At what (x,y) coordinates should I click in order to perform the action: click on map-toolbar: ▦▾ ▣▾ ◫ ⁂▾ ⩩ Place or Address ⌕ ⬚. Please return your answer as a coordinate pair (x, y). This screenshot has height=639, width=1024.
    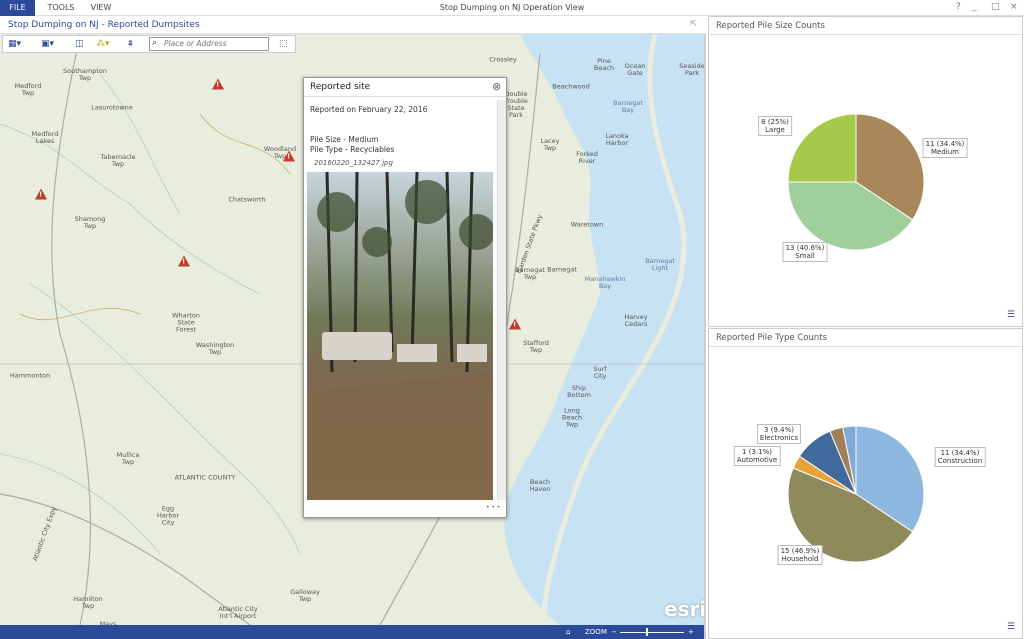
    Looking at the image, I should click on (149, 44).